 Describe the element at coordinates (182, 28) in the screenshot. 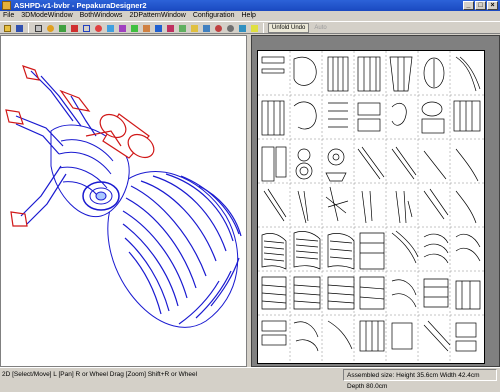

I see `flap-icon` at that location.